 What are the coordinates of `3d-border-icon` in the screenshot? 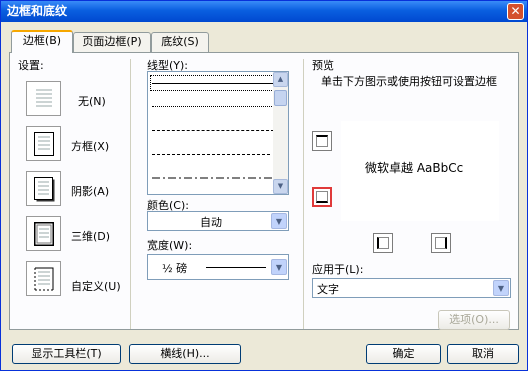 It's located at (44, 234).